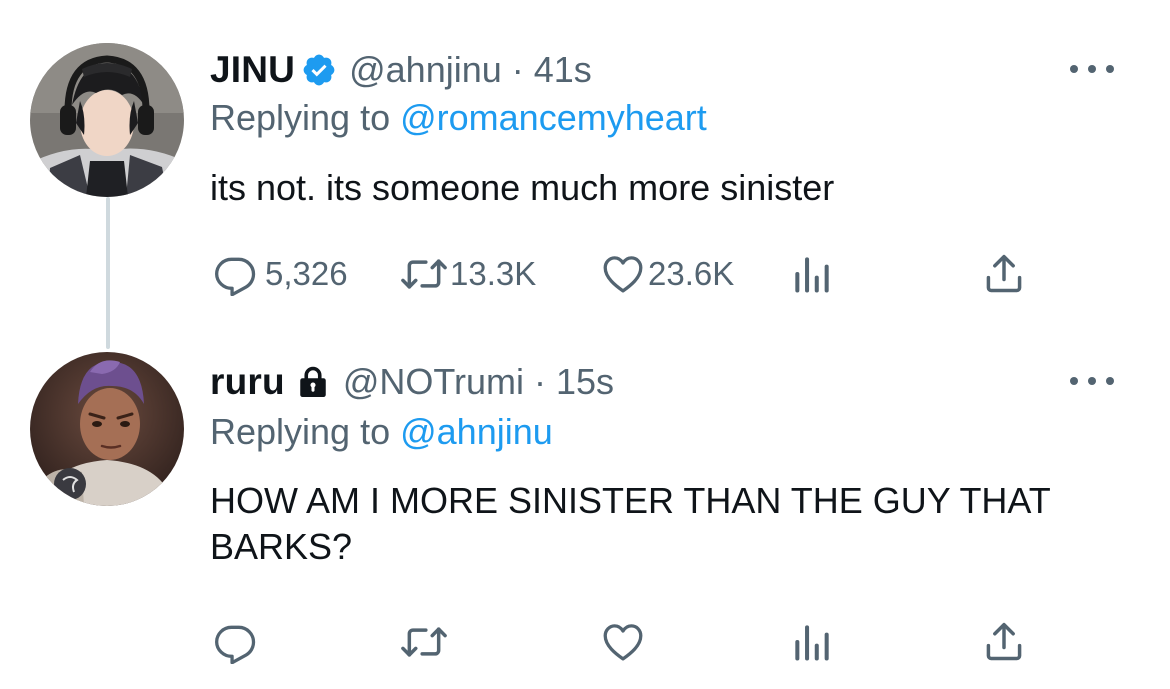 The image size is (1170, 689). I want to click on replying-to-line: Replying to @romancemyheart, so click(458, 118).